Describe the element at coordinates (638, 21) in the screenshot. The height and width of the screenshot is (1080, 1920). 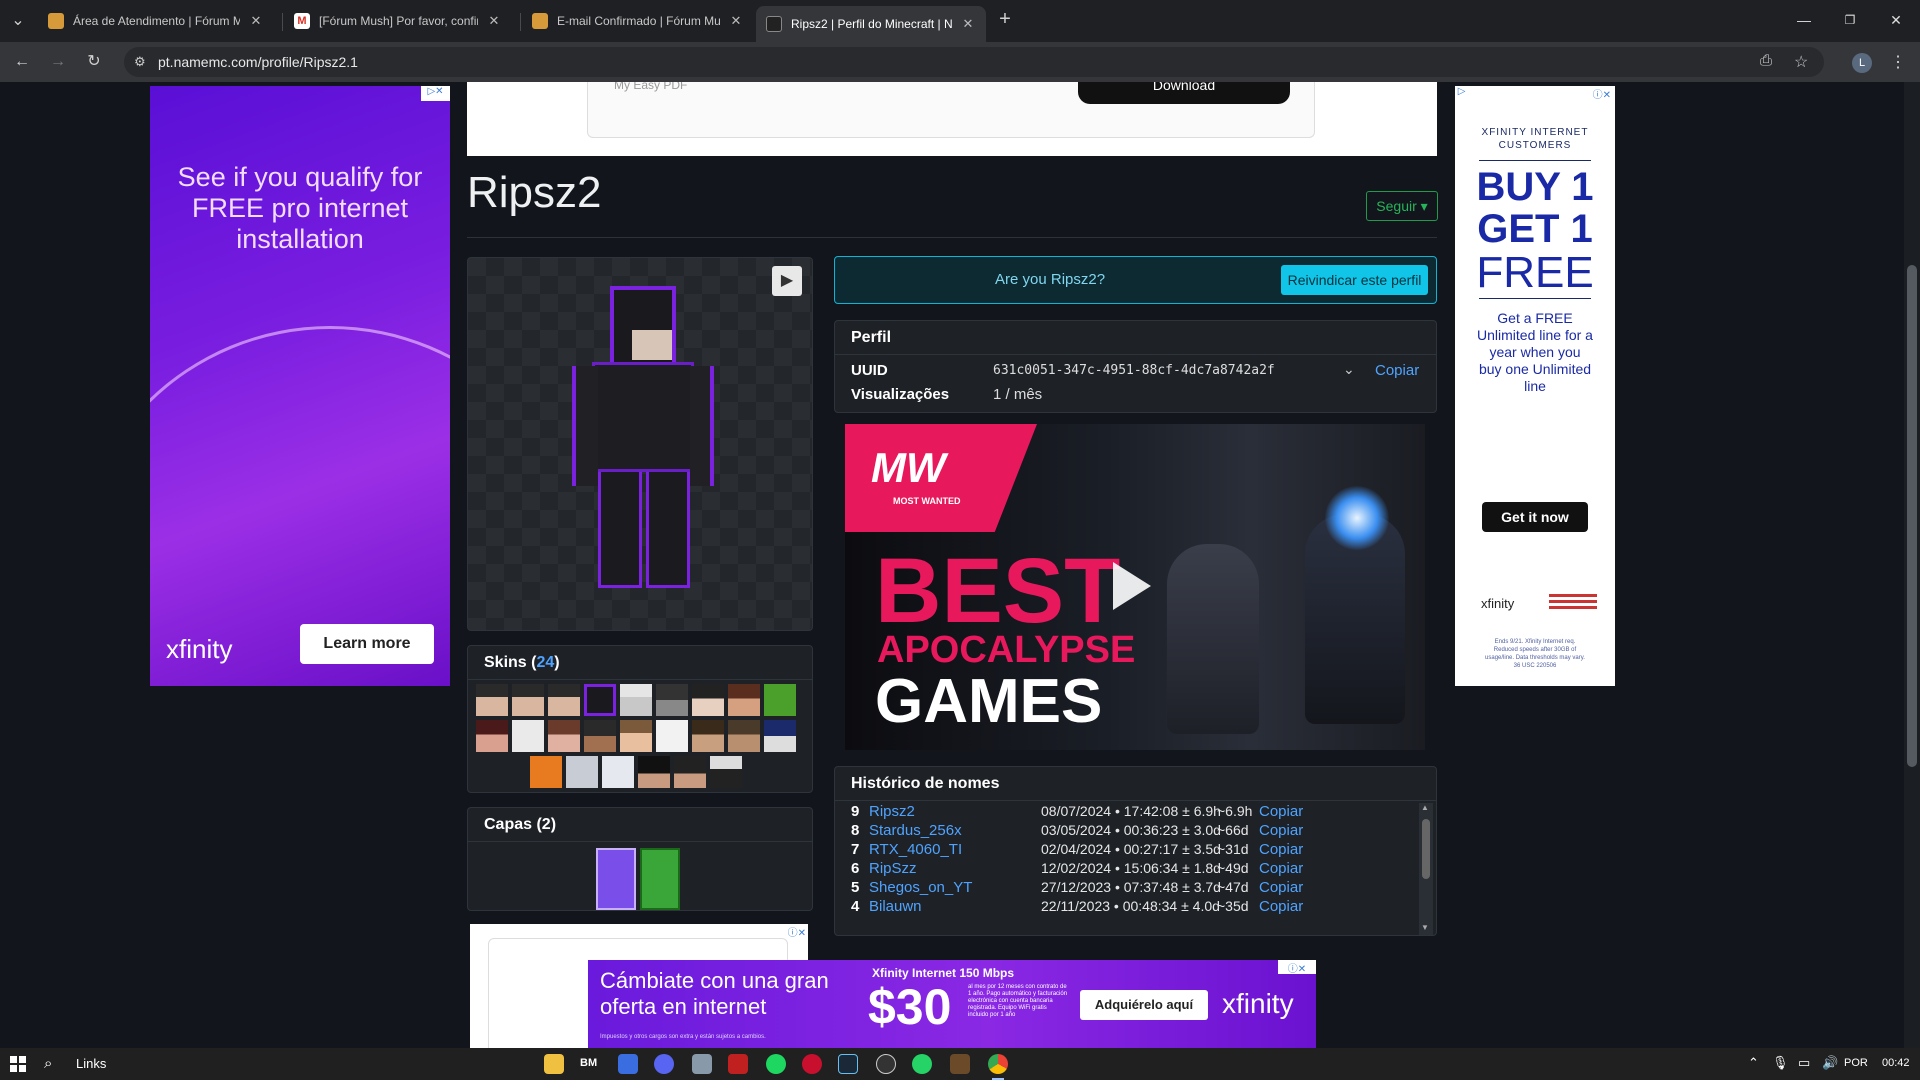
I see `tab-email-confirmado: E-mail Confirmado | Fórum Mu ✕` at that location.